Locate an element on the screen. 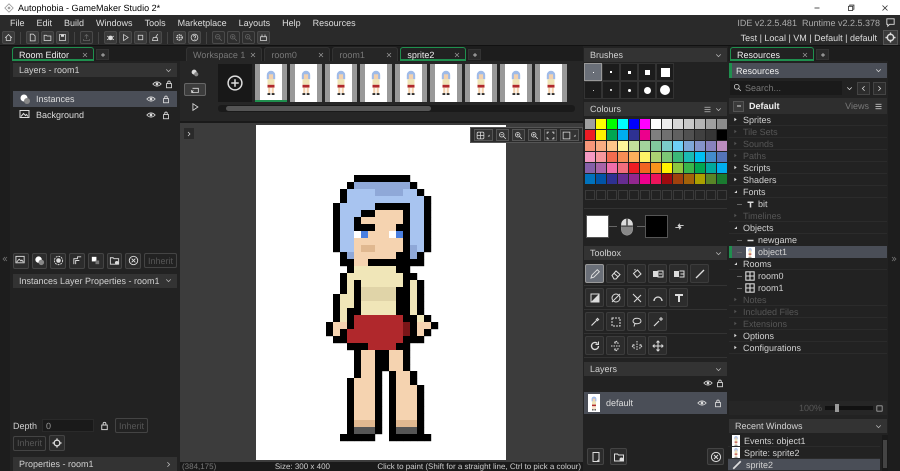 The image size is (900, 471). menu-item: Edit is located at coordinates (44, 22).